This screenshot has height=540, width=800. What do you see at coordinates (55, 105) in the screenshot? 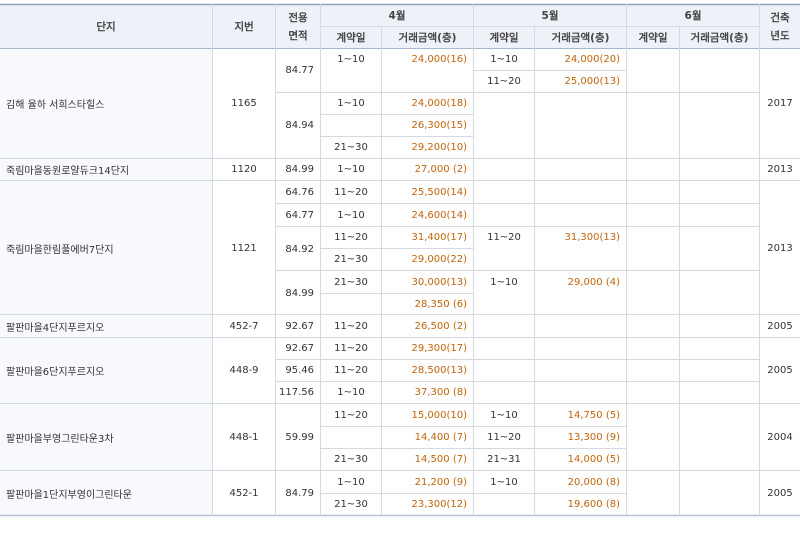
I see `complex-name: 김해 율하 서희스타힐스` at bounding box center [55, 105].